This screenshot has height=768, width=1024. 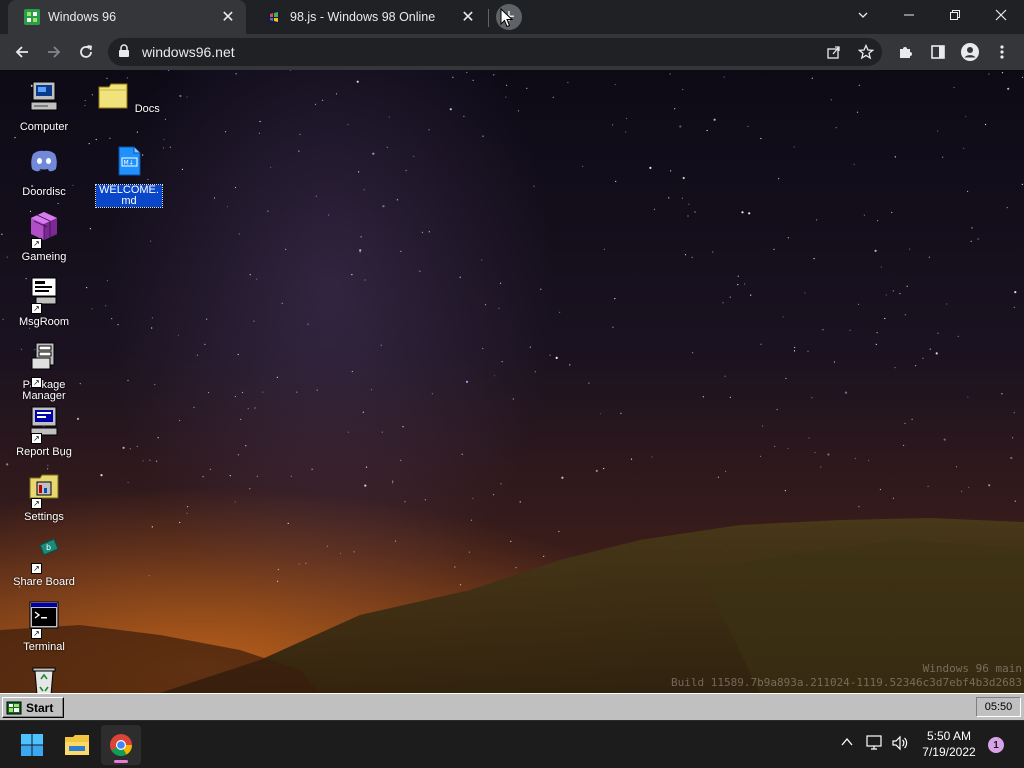 I want to click on notification-badge: 1, so click(x=996, y=745).